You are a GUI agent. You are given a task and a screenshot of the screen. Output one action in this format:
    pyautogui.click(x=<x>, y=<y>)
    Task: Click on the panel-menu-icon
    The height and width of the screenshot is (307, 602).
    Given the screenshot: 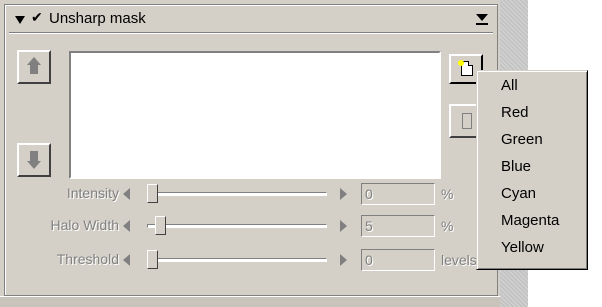 What is the action you would take?
    pyautogui.click(x=482, y=20)
    